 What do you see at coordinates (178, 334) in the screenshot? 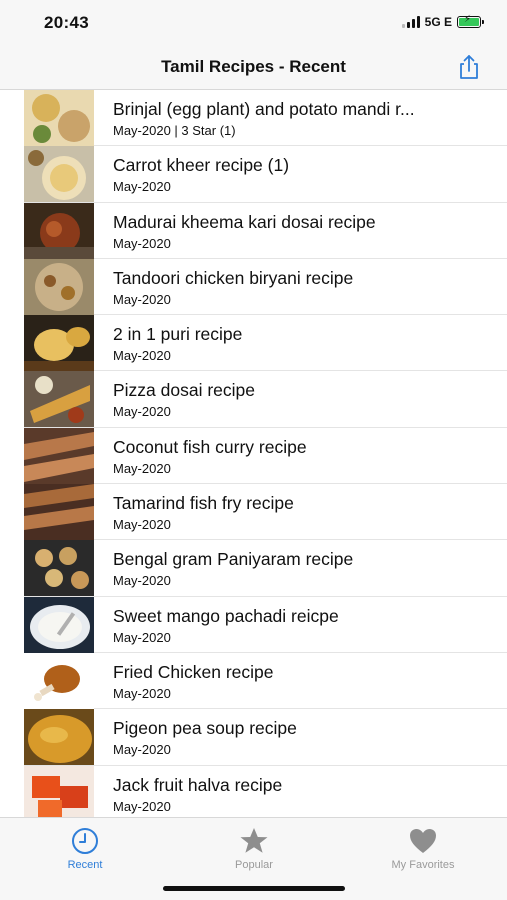
I see `recipe-title: 2 in 1 puri recipe` at bounding box center [178, 334].